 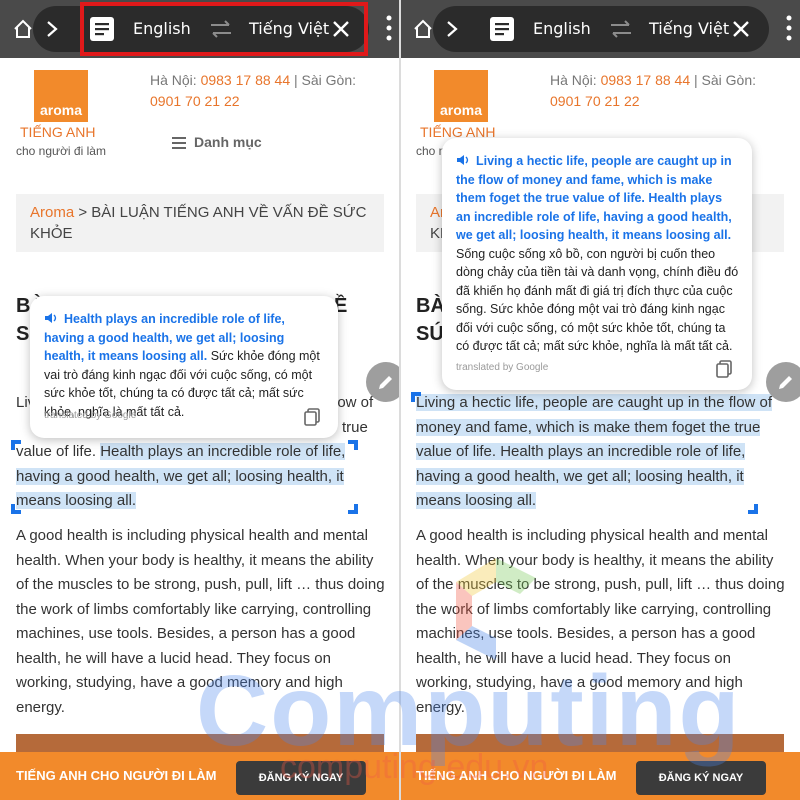 What do you see at coordinates (430, 334) in the screenshot?
I see `title-fragment-2: SÚ` at bounding box center [430, 334].